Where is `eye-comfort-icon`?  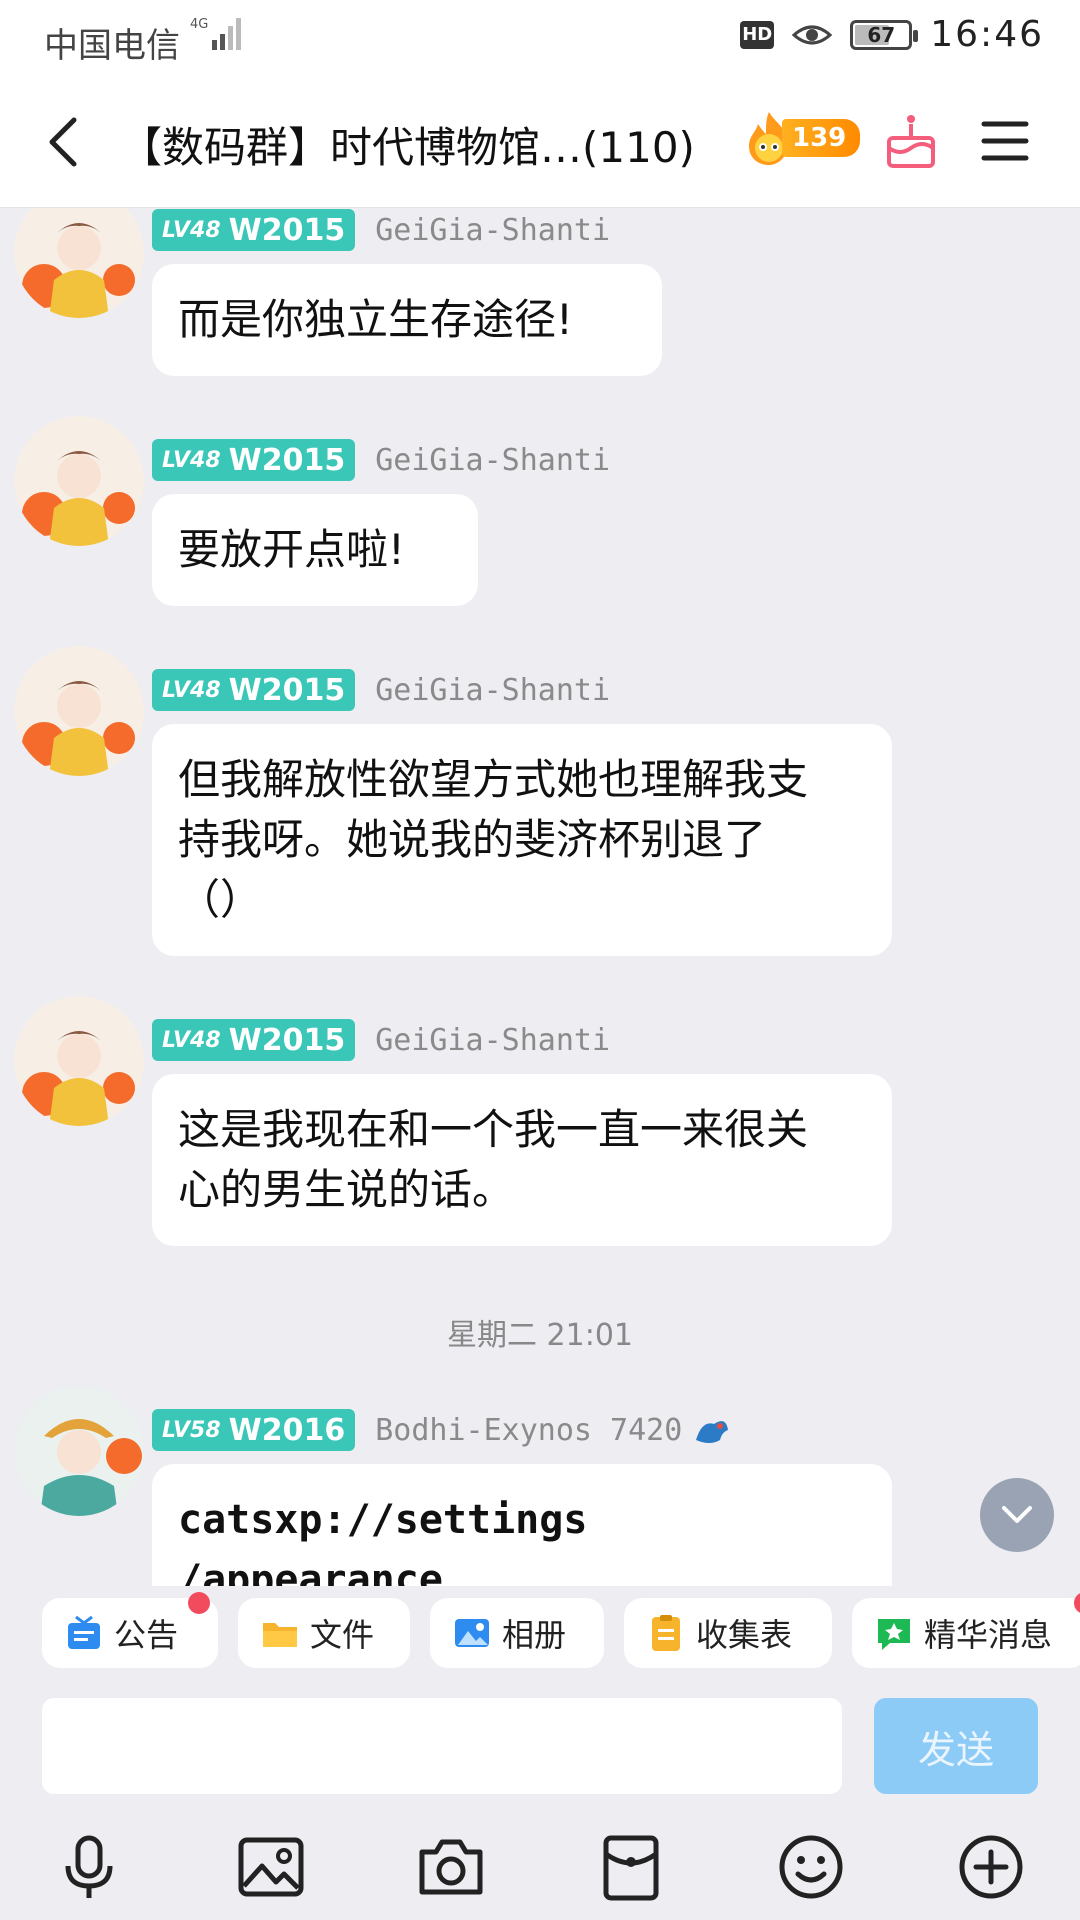 eye-comfort-icon is located at coordinates (812, 34).